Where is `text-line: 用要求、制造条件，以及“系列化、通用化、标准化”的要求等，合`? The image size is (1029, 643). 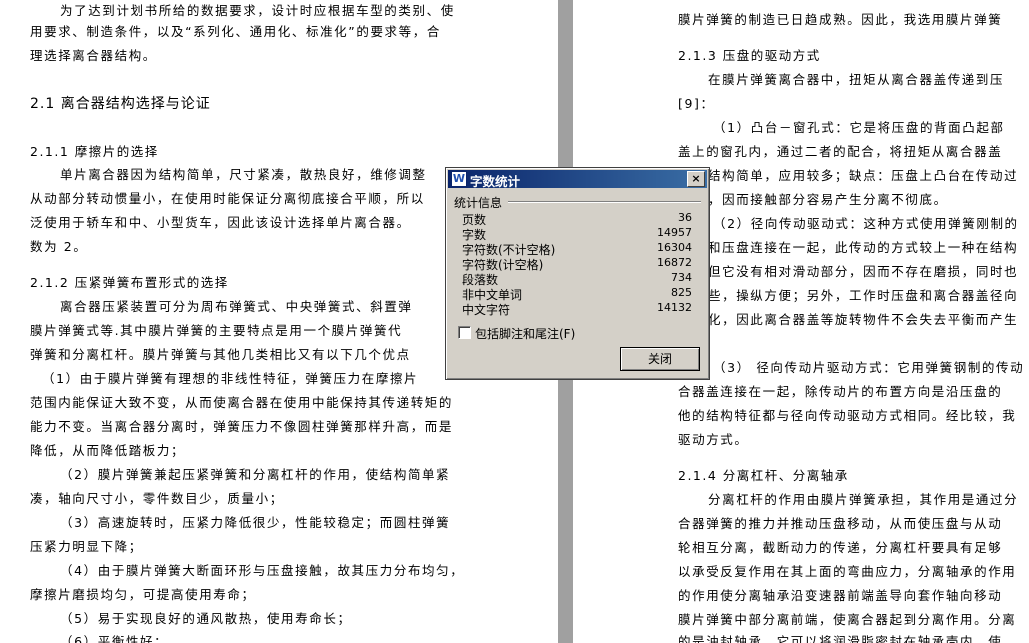 text-line: 用要求、制造条件，以及“系列化、通用化、标准化”的要求等，合 is located at coordinates (235, 31).